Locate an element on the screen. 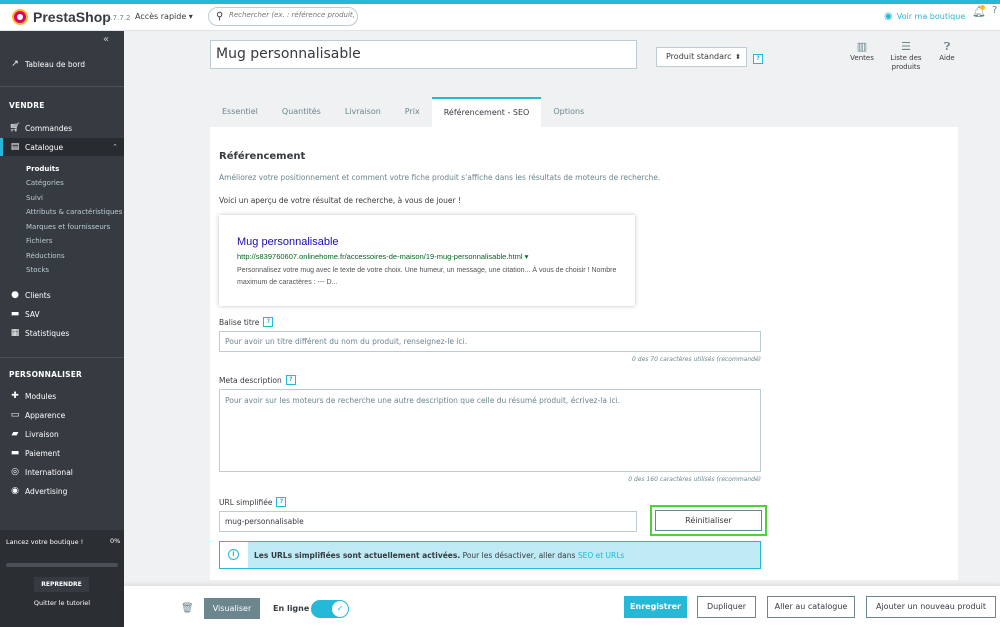 The image size is (1000, 627). online-toggle: ✓ is located at coordinates (330, 609).